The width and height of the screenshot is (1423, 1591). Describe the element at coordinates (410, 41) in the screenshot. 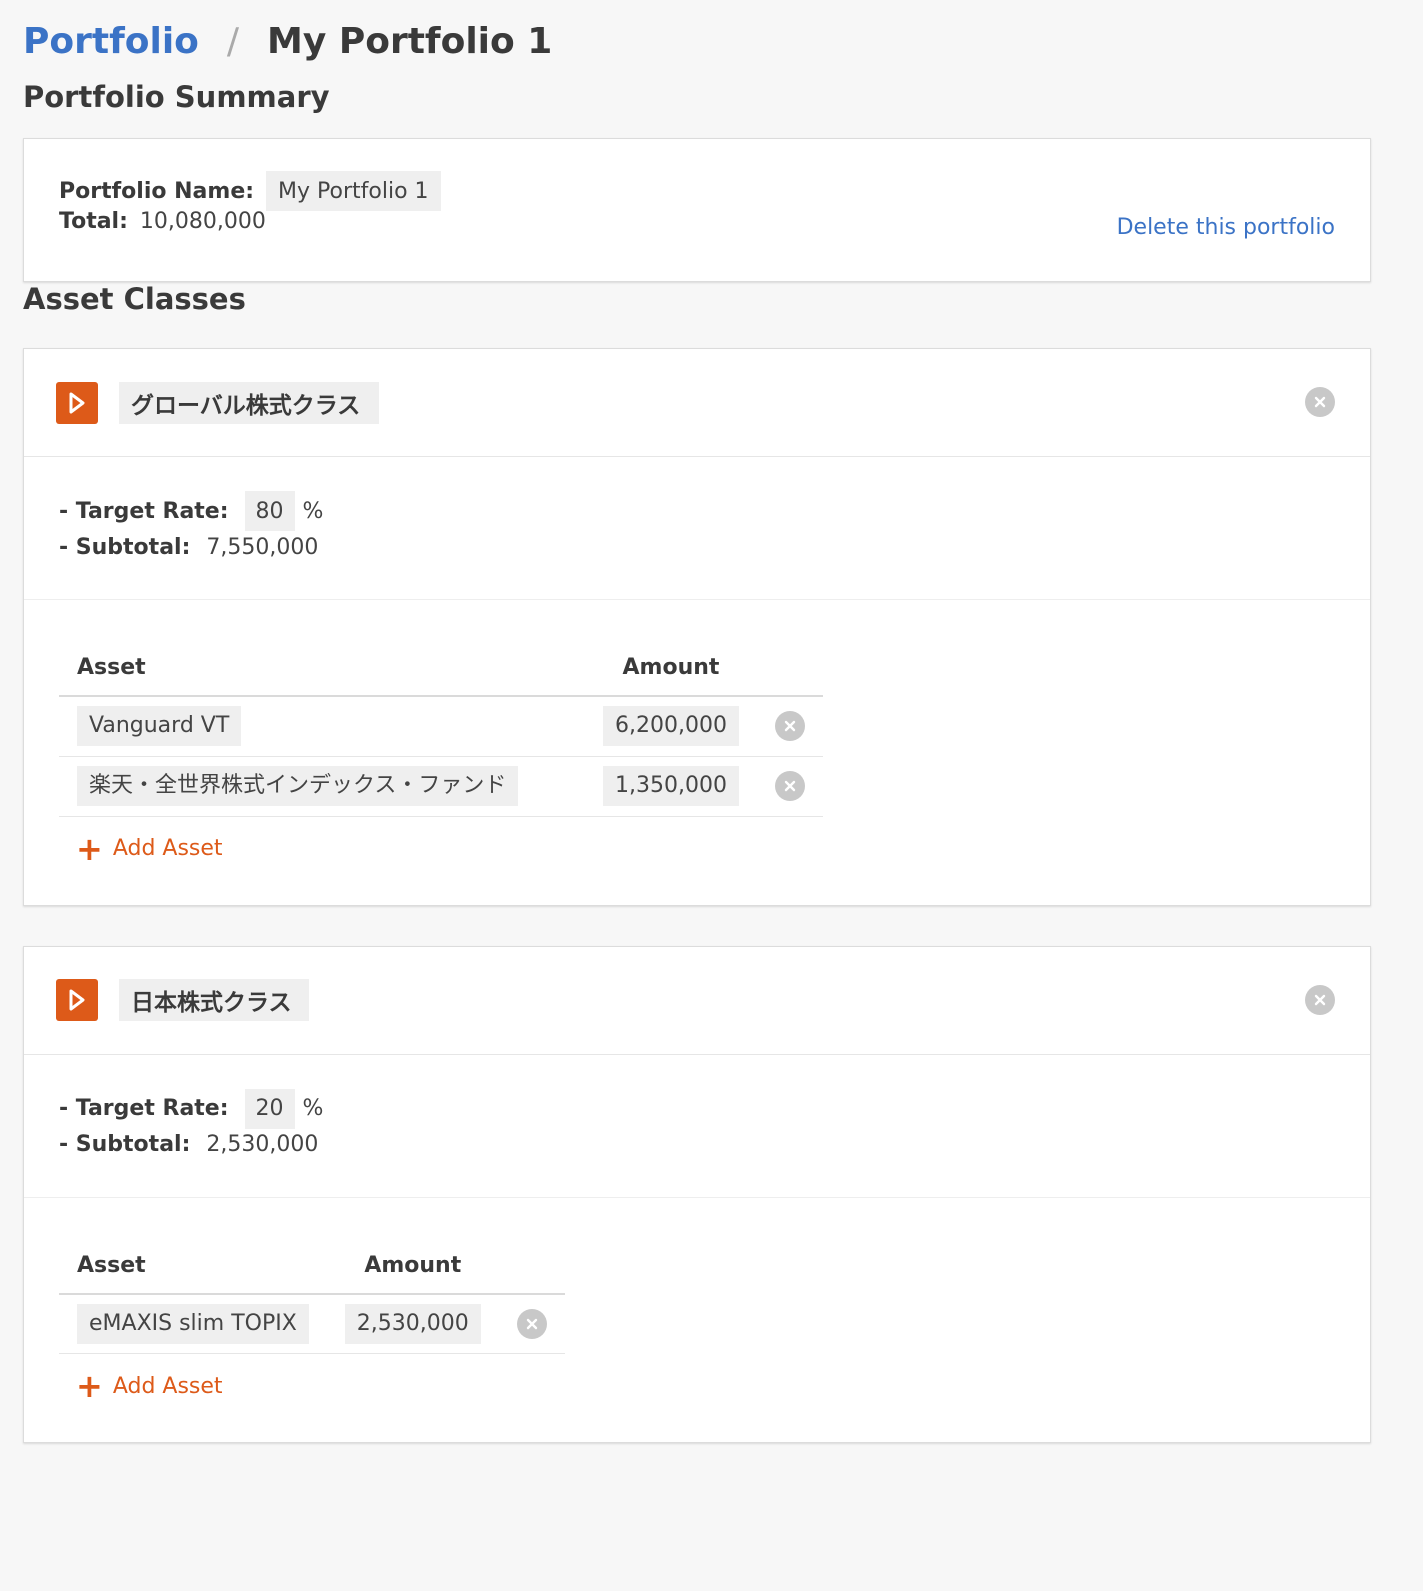

I see `breadcrumb-current: My Portfolio 1` at that location.